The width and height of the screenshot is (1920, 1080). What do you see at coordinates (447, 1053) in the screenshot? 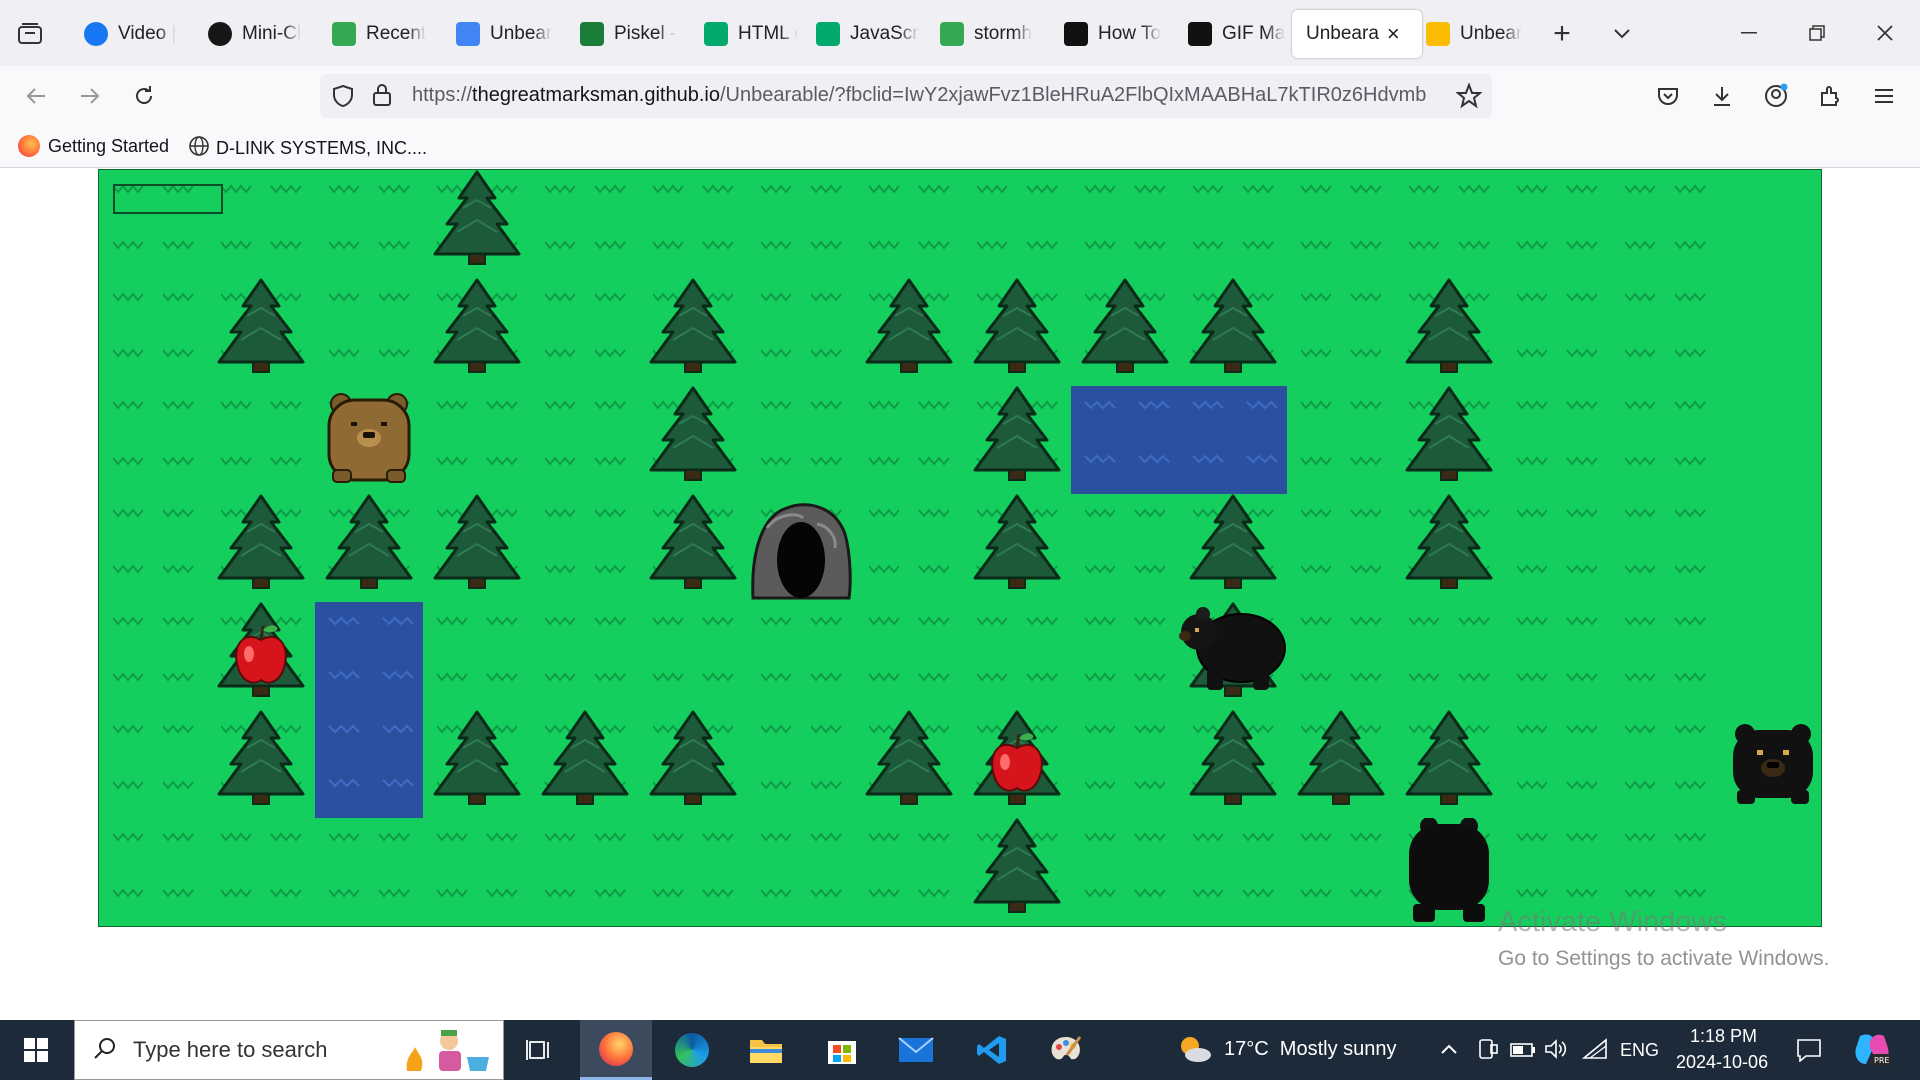
I see `search-highlight-illustration-icon` at bounding box center [447, 1053].